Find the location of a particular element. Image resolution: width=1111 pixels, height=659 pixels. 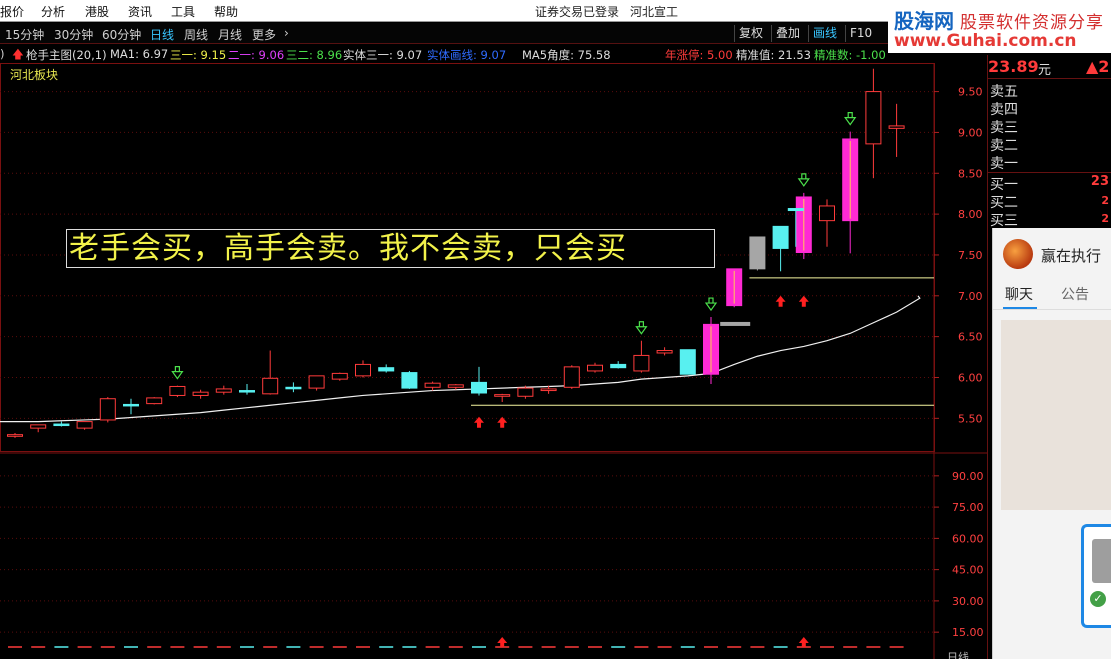

chat-input-field is located at coordinates (1101, 561).